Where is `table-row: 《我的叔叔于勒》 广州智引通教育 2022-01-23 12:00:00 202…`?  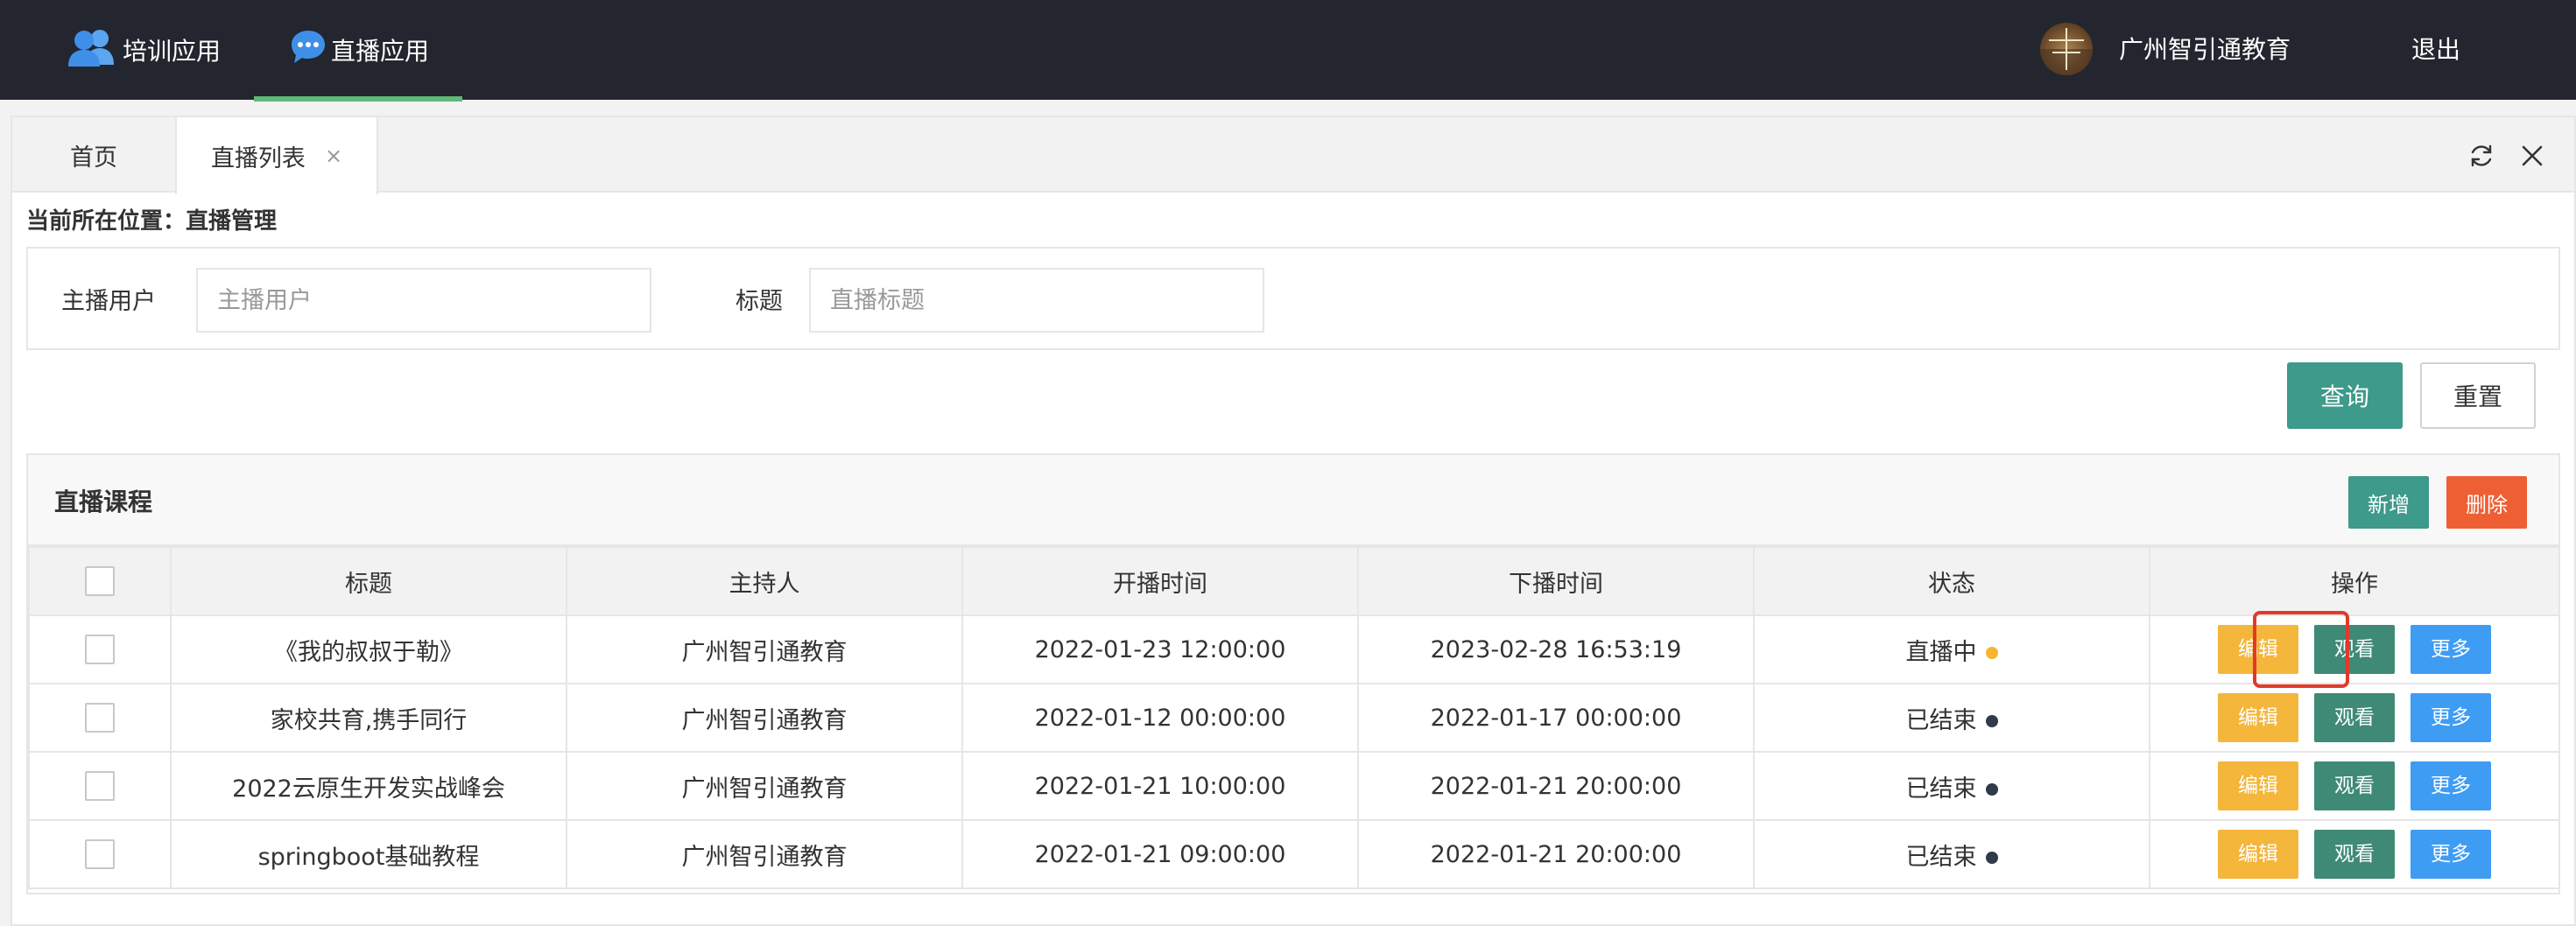 table-row: 《我的叔叔于勒》 广州智引通教育 2022-01-23 12:00:00 202… is located at coordinates (1294, 649).